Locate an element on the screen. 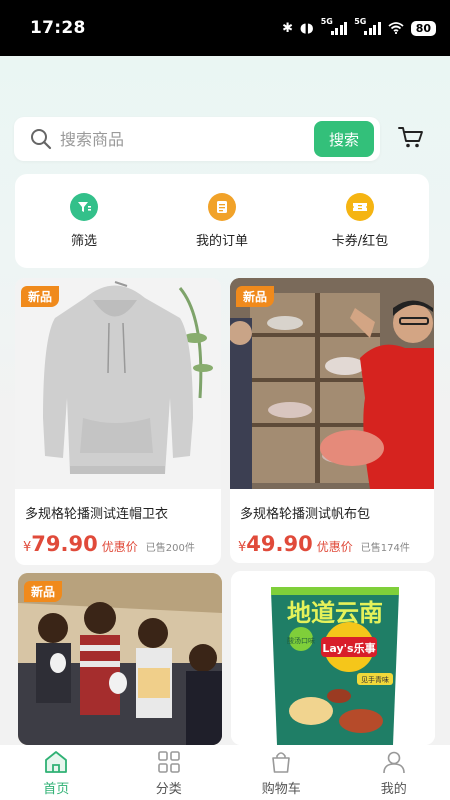  coupon-icon is located at coordinates (360, 207).